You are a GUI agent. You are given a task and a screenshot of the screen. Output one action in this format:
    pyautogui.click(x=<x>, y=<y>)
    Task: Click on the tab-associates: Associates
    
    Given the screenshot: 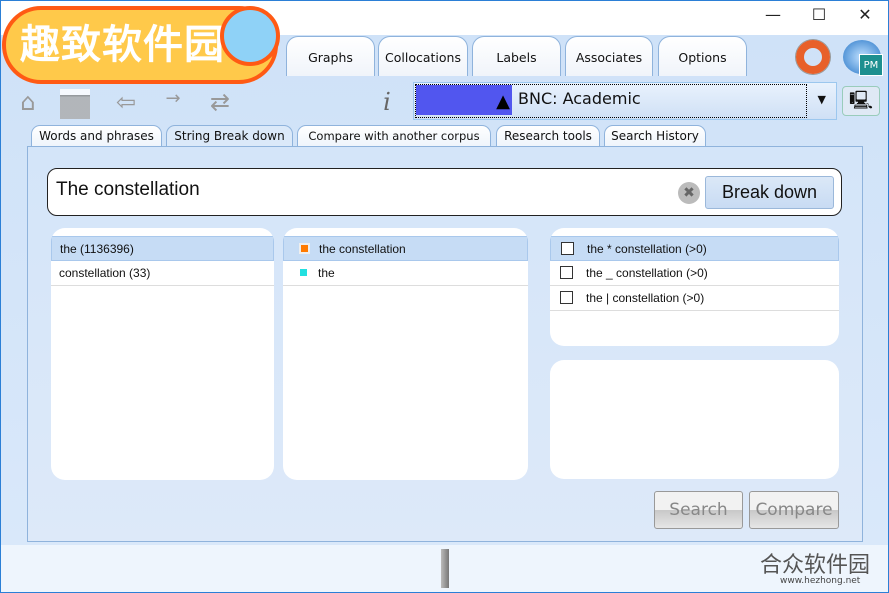 What is the action you would take?
    pyautogui.click(x=609, y=56)
    